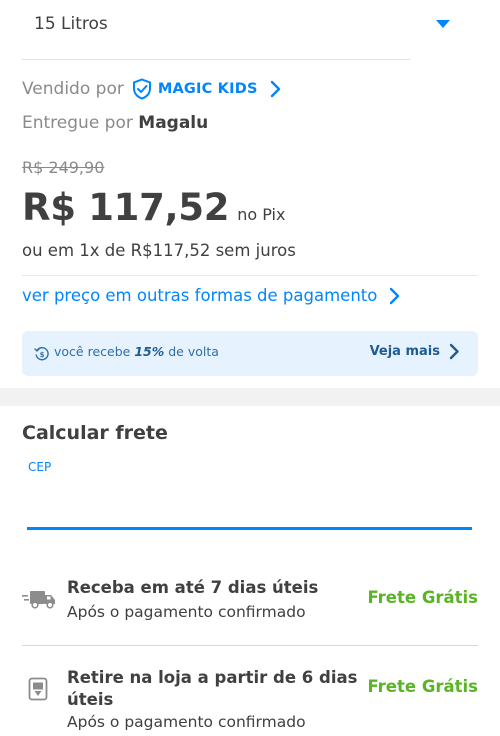 This screenshot has height=736, width=500. I want to click on cashback-more-label: Veja mais, so click(404, 351).